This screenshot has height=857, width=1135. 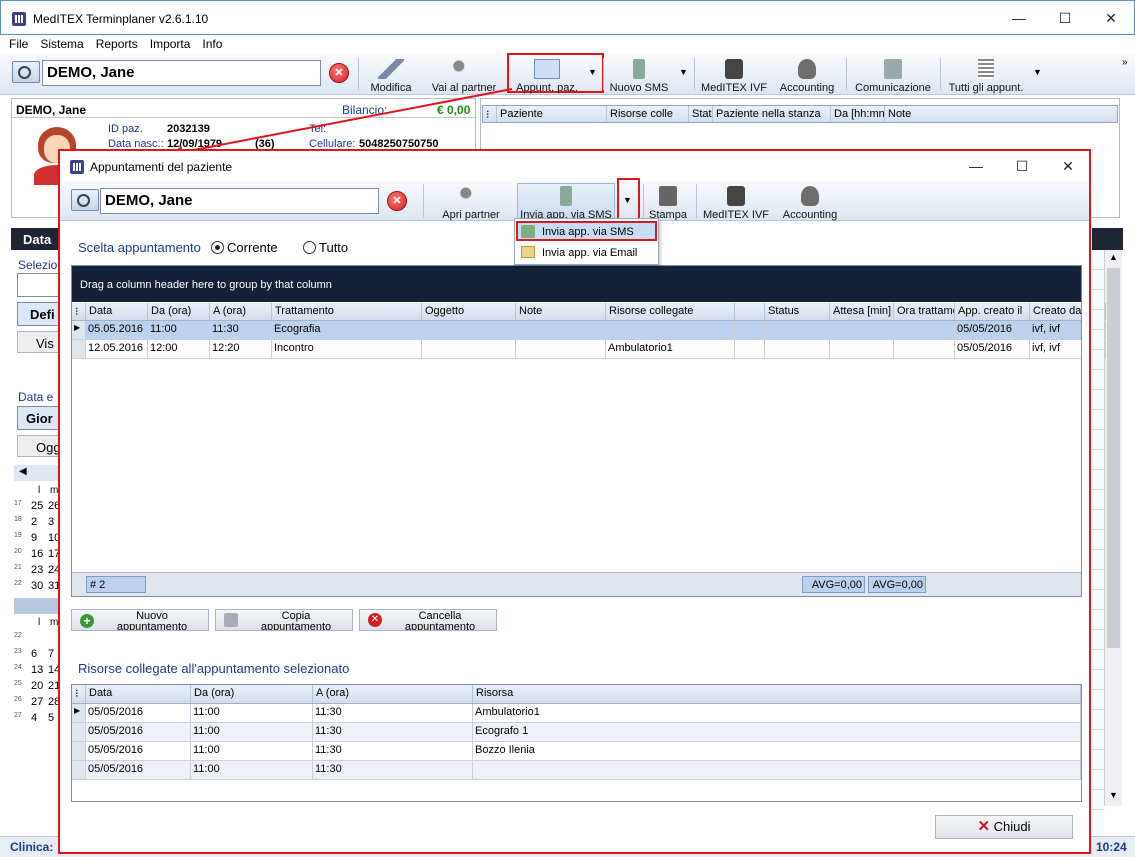 What do you see at coordinates (1068, 166) in the screenshot?
I see `dialog-close-button: ✕` at bounding box center [1068, 166].